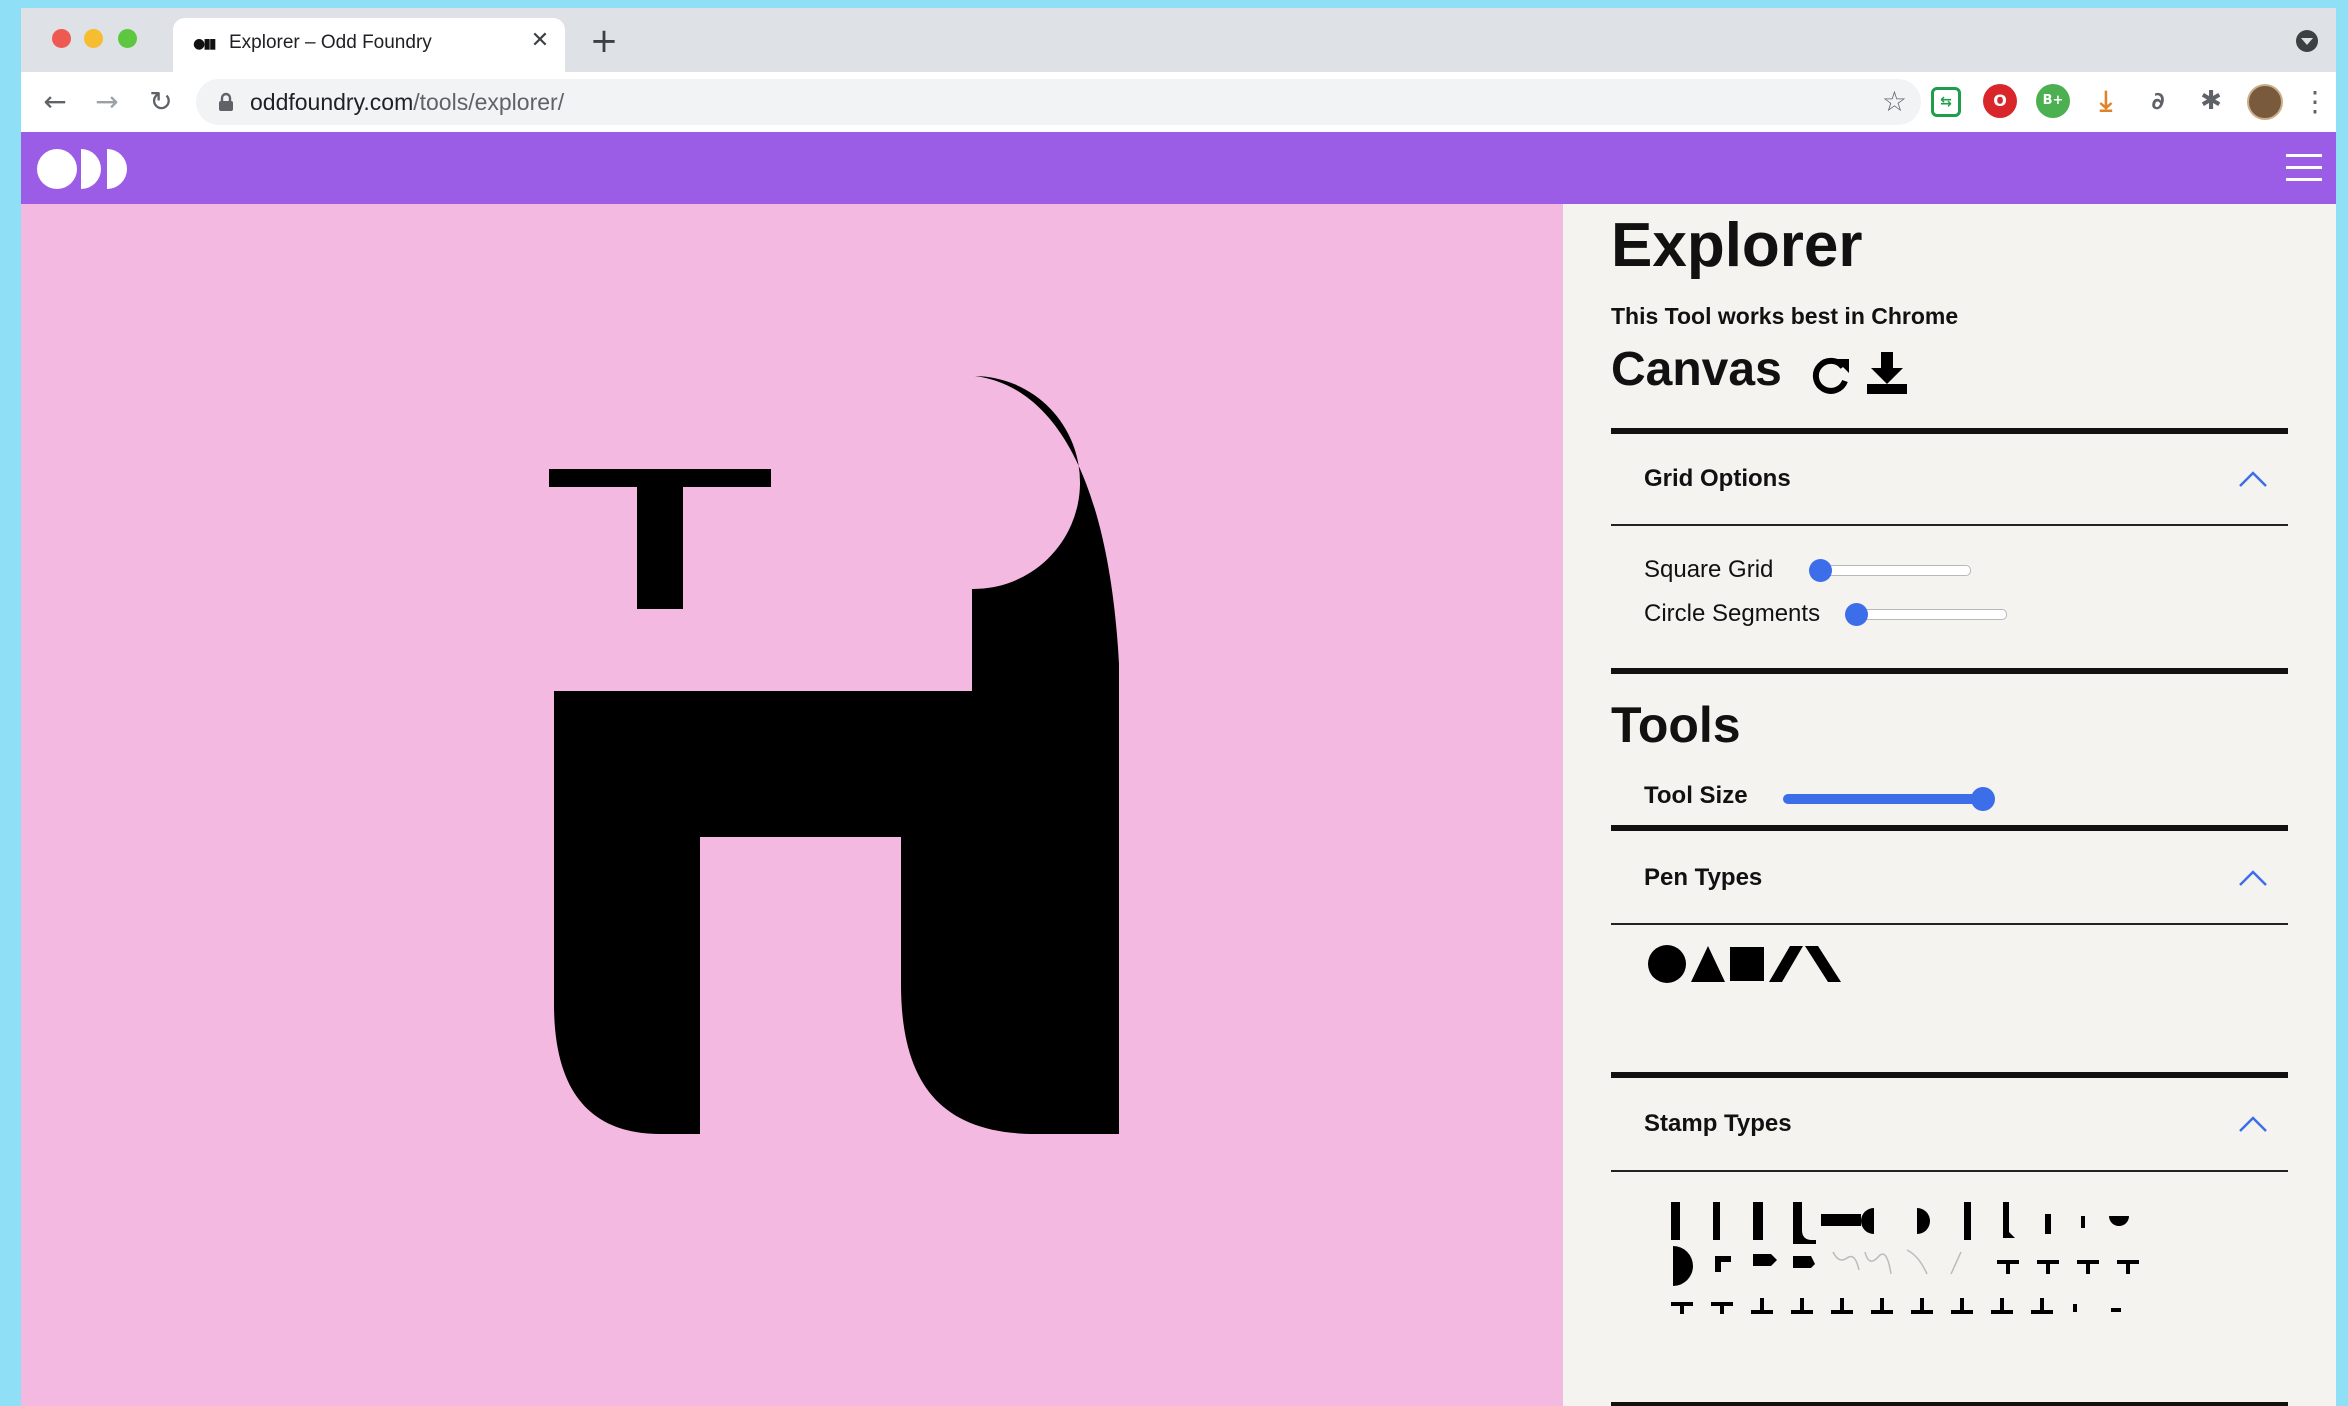  I want to click on tools-divider, so click(1949, 828).